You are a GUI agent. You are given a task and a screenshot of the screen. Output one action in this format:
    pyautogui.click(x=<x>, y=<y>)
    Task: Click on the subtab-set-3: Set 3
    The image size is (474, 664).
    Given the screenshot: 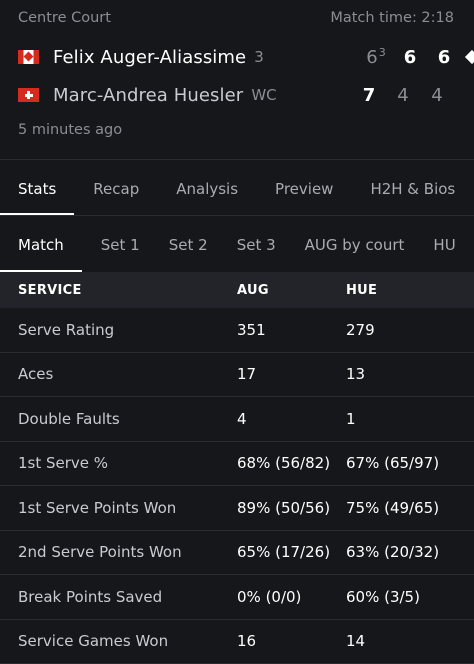 What is the action you would take?
    pyautogui.click(x=256, y=244)
    